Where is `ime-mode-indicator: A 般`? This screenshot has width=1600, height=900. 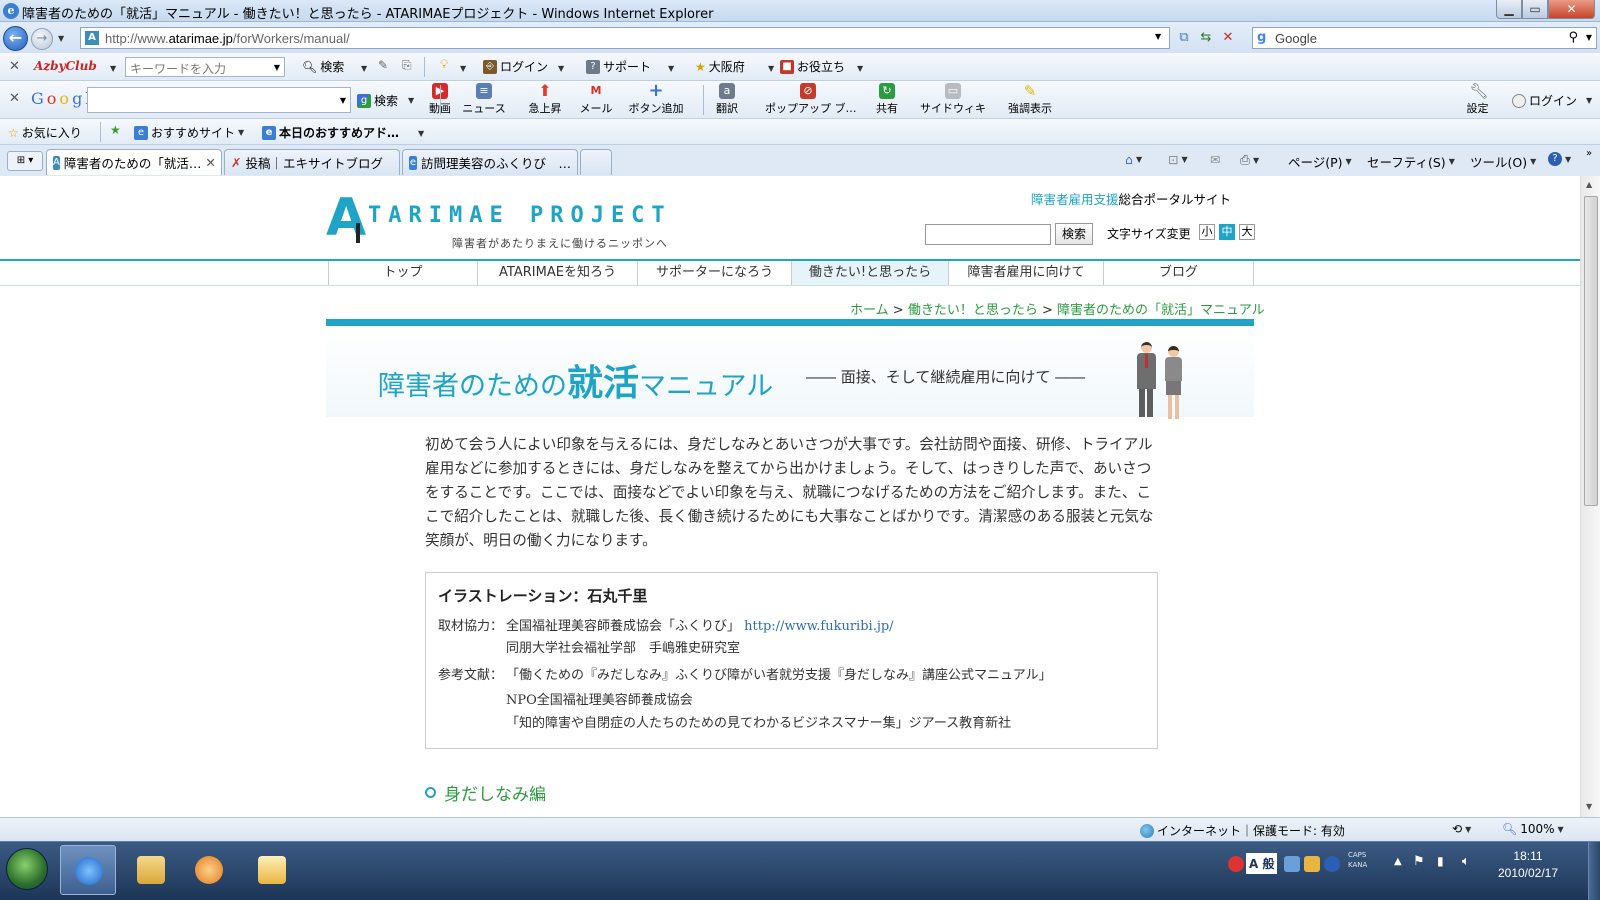 ime-mode-indicator: A 般 is located at coordinates (1262, 863).